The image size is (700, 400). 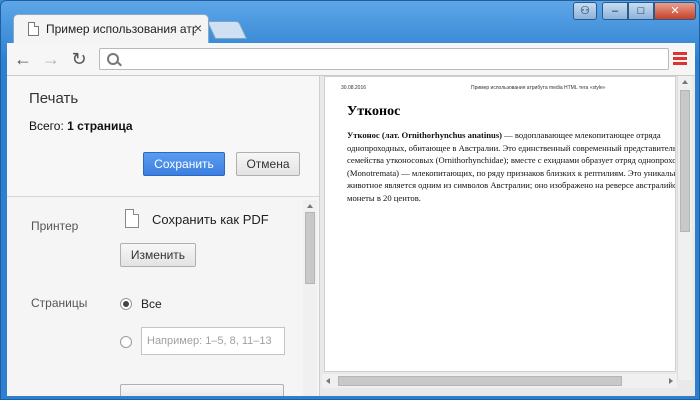 I want to click on new-tab-button, so click(x=227, y=30).